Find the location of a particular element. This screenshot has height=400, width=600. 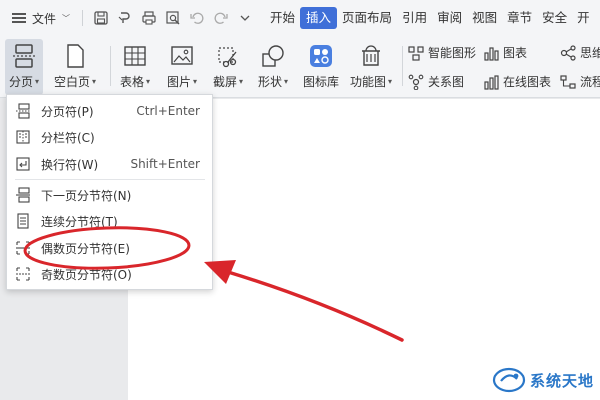

mind-map-icon is located at coordinates (568, 52).